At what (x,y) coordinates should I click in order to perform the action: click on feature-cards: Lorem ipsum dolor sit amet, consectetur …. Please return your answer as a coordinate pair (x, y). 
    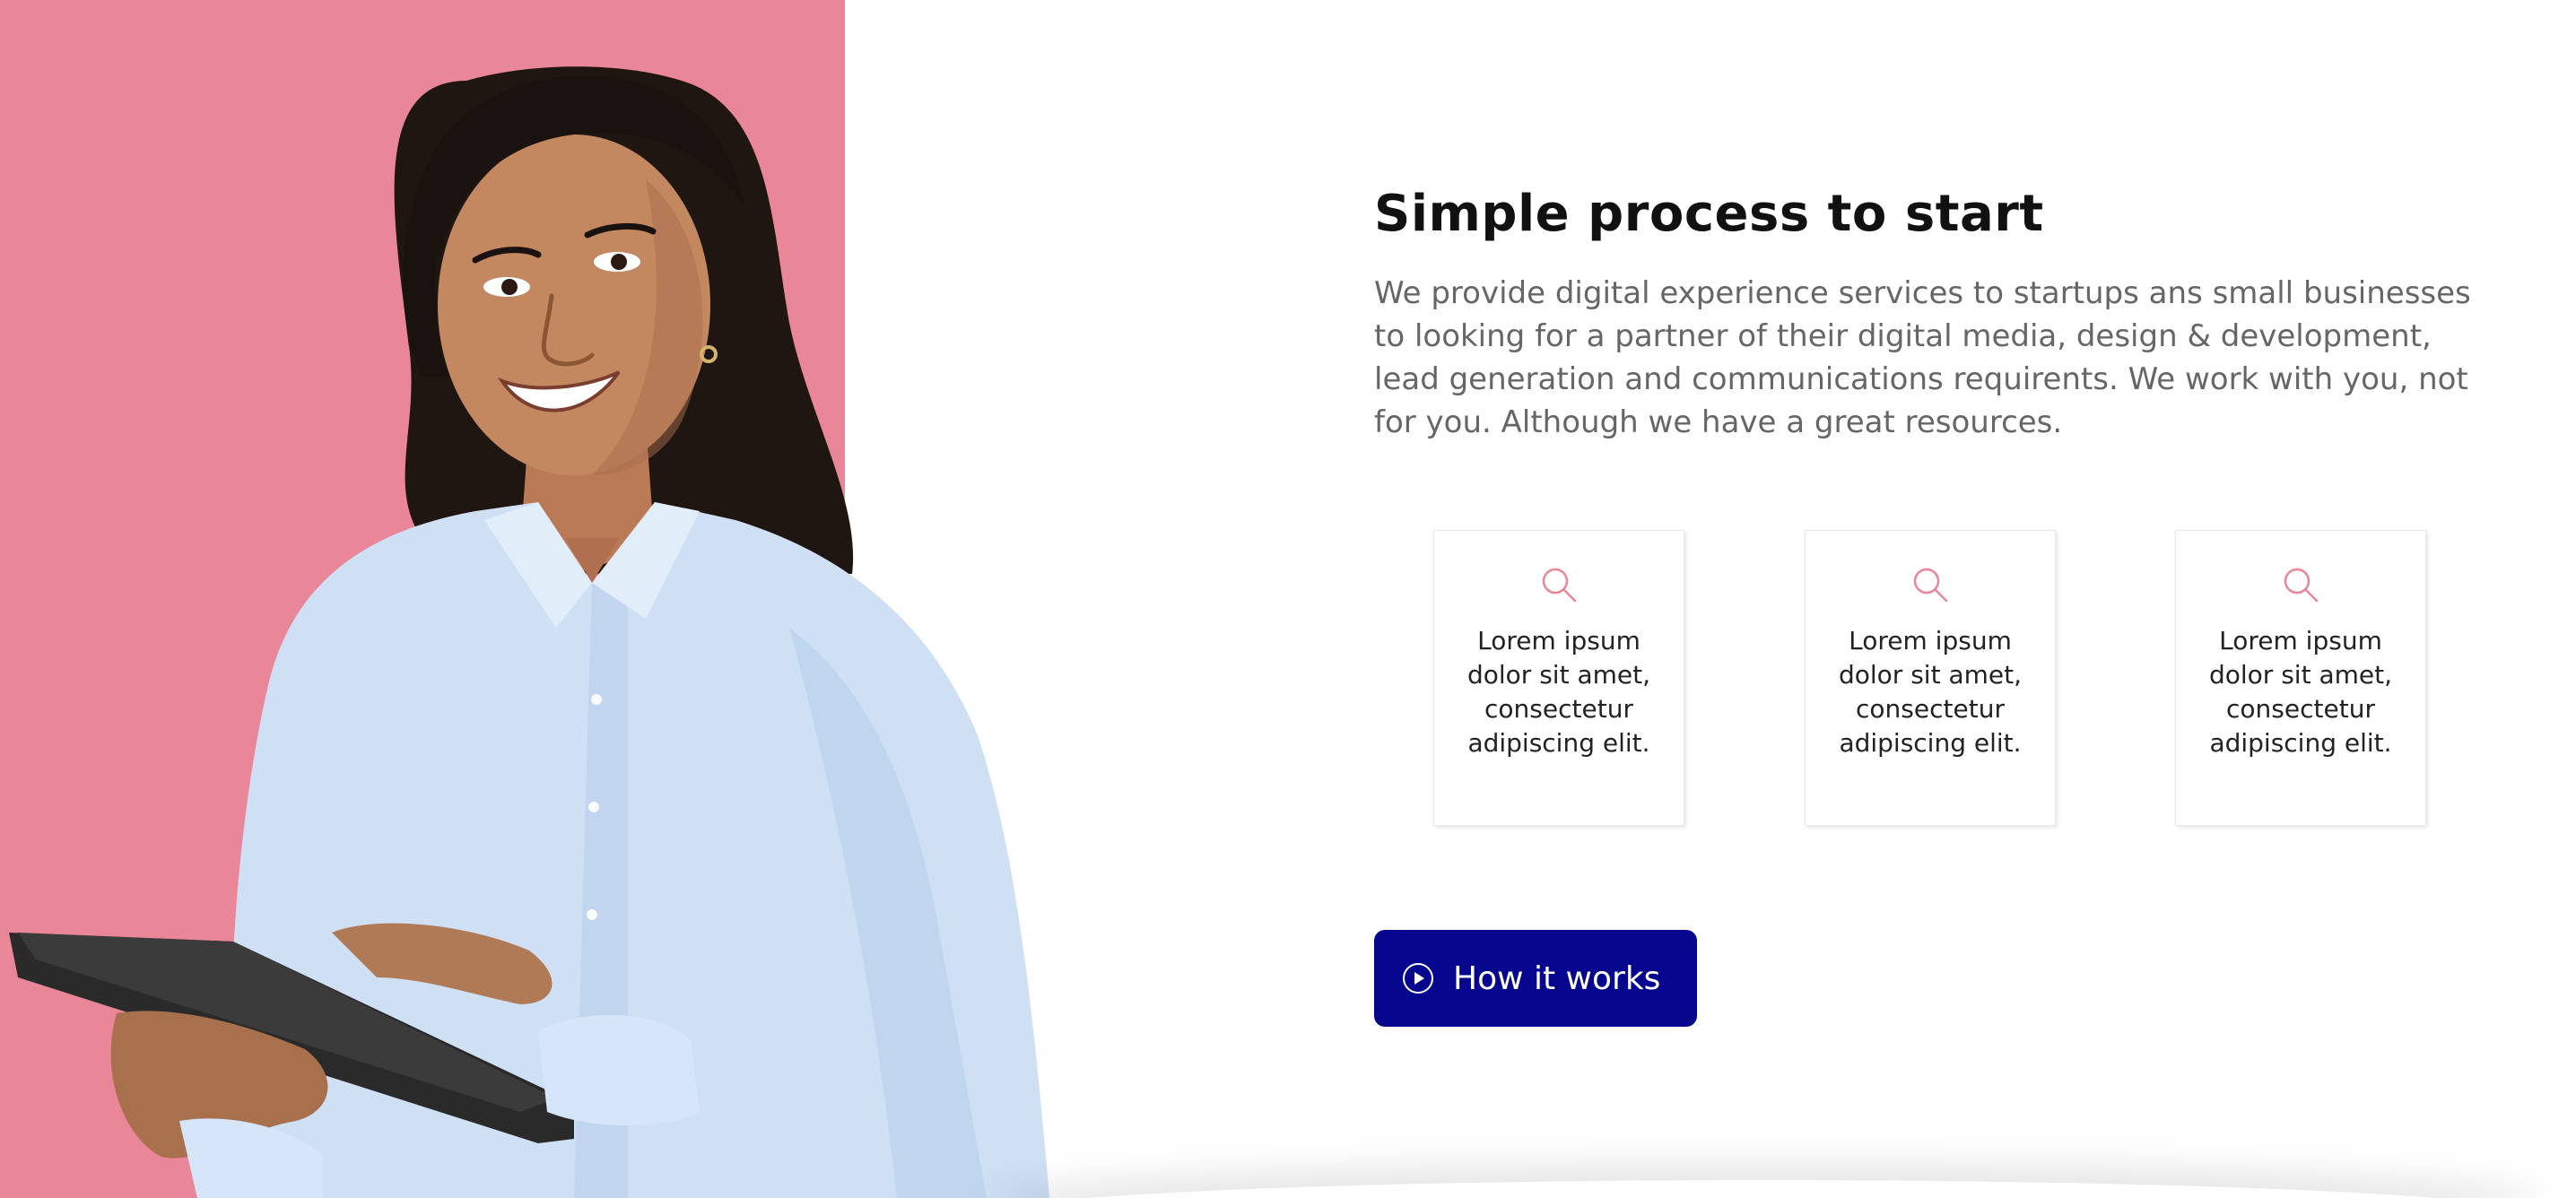
    Looking at the image, I should click on (1930, 679).